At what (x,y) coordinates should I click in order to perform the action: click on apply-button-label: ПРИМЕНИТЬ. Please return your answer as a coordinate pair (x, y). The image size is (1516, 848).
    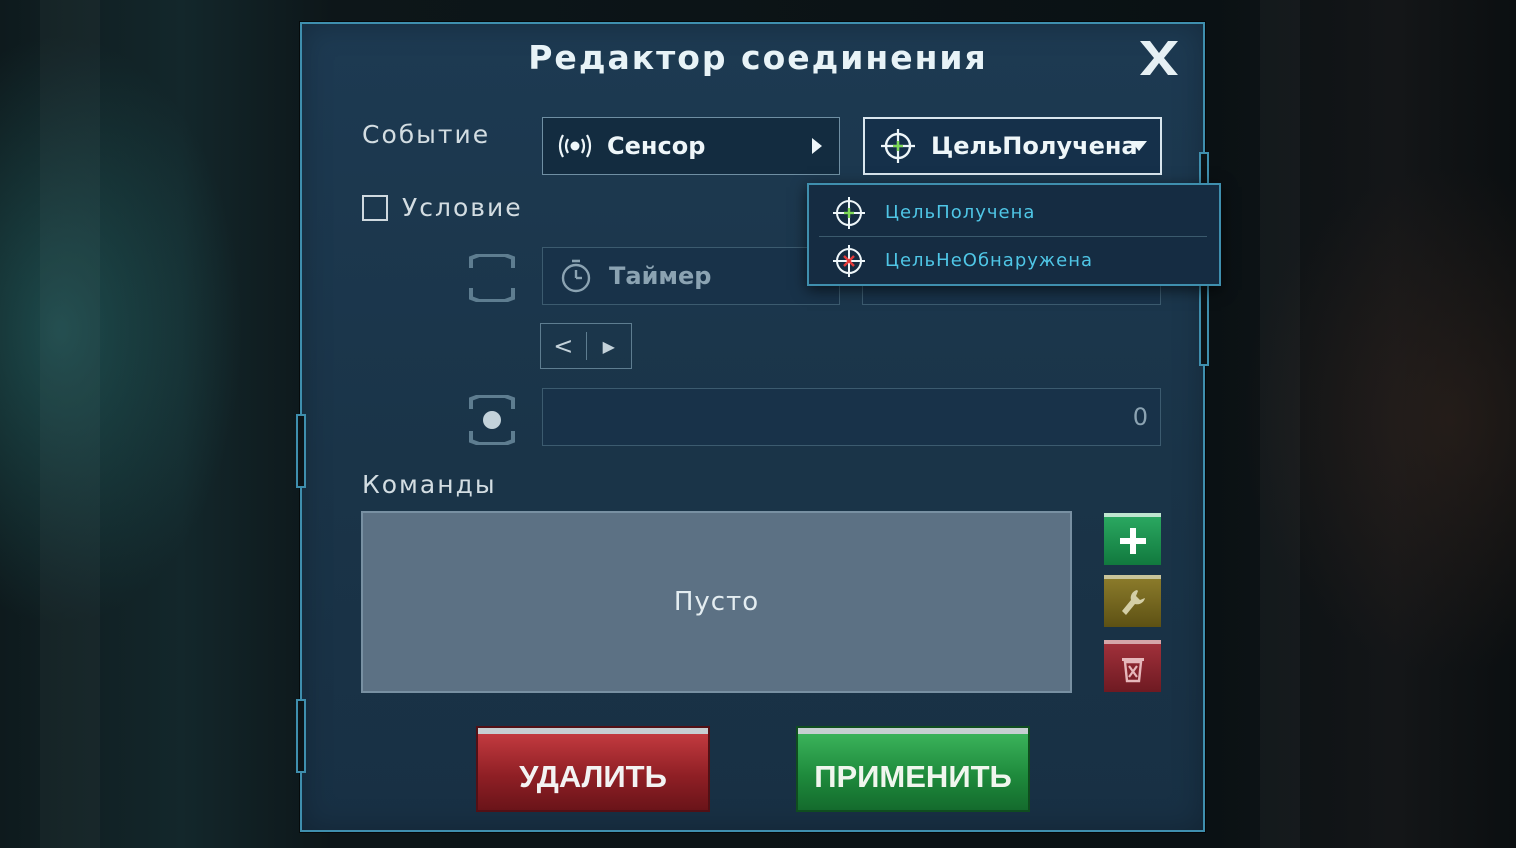
    Looking at the image, I should click on (913, 776).